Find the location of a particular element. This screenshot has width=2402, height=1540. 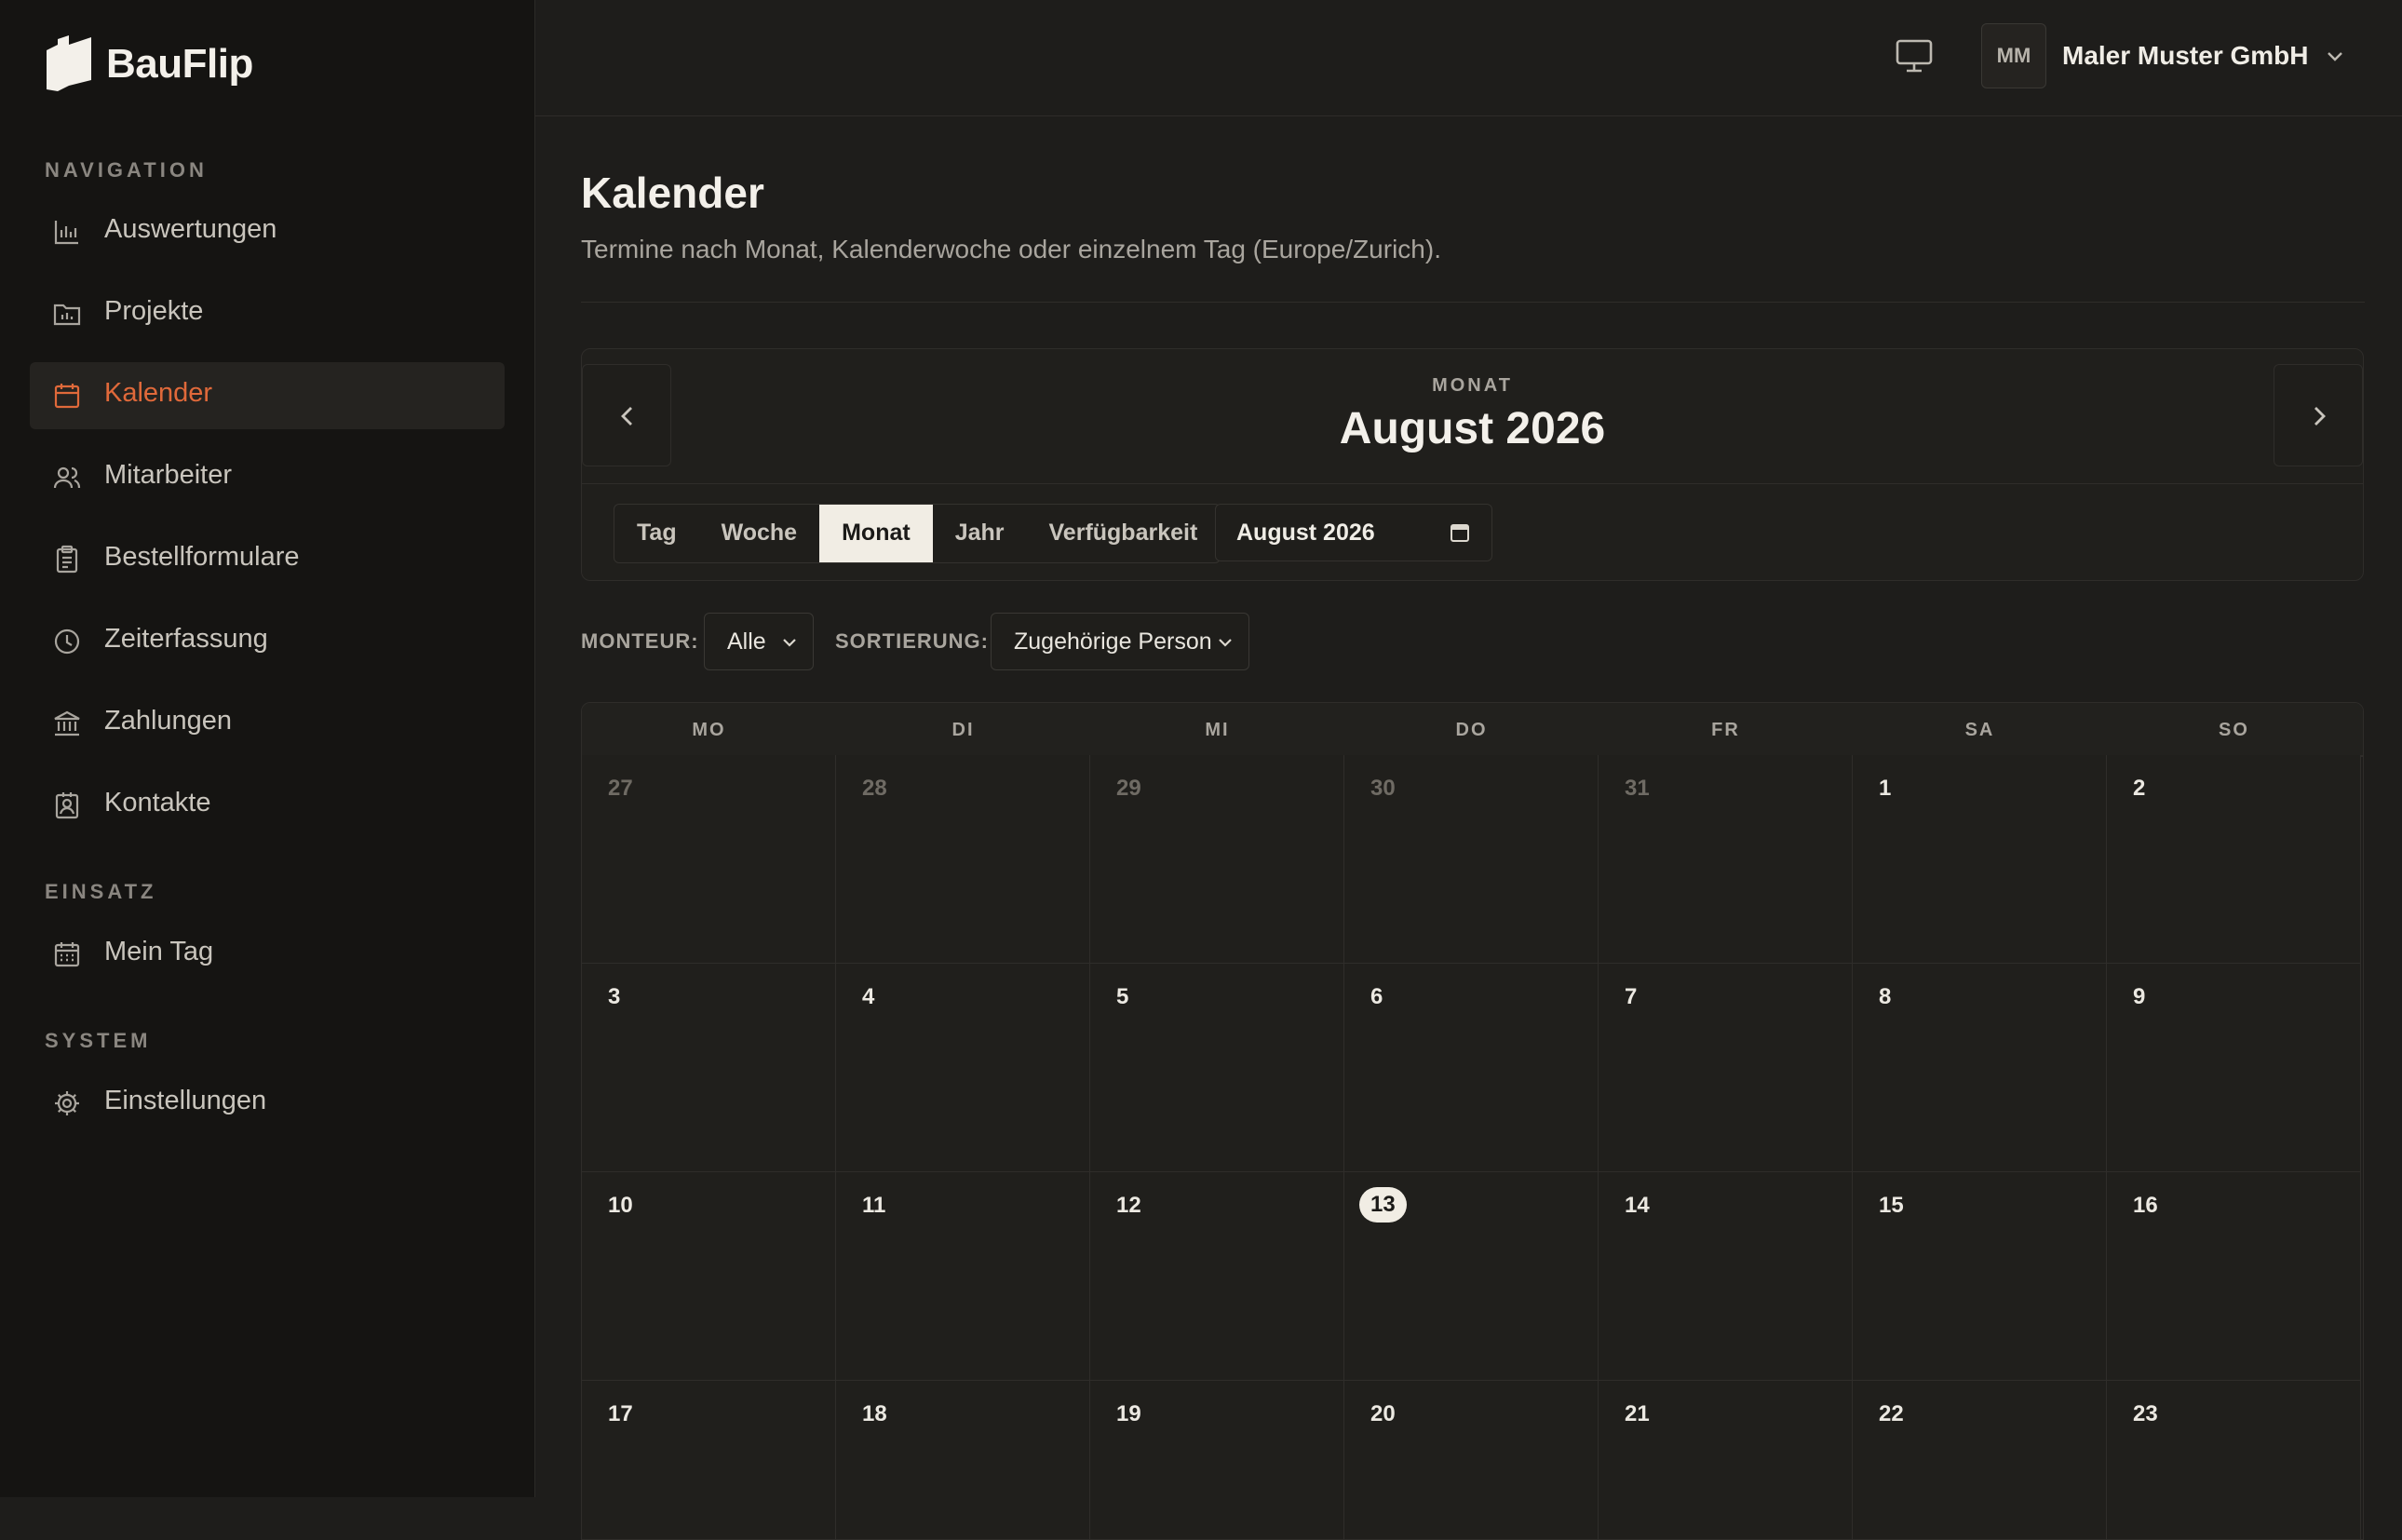

day-cell: 19 is located at coordinates (1217, 1460).